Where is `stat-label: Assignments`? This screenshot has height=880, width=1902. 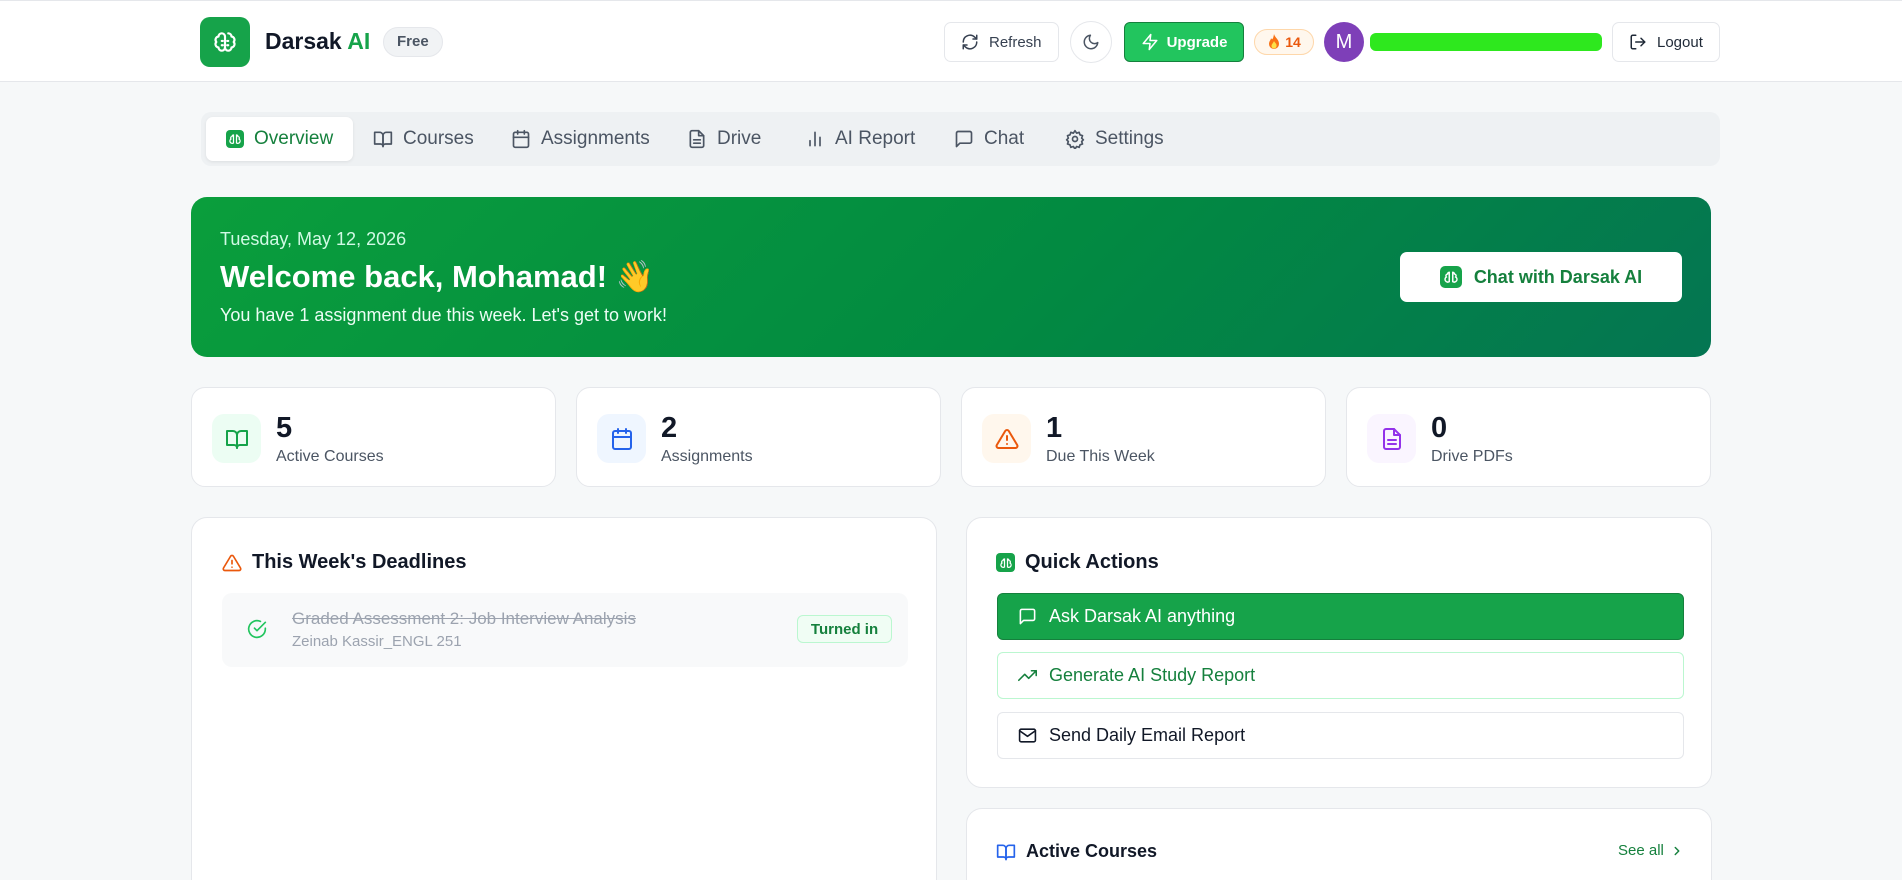 stat-label: Assignments is located at coordinates (707, 456).